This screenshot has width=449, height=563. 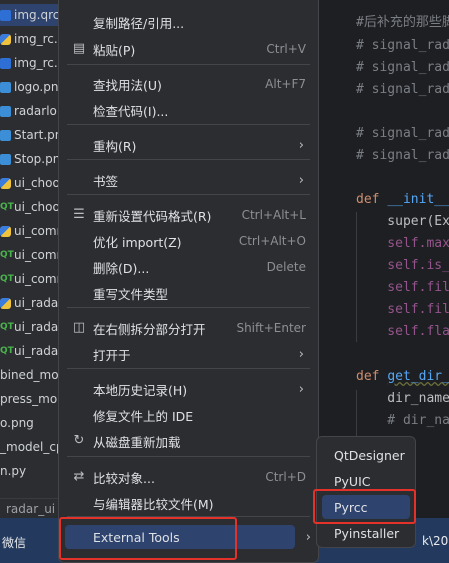 I want to click on project-file-item: _model_cp, so click(x=30, y=447).